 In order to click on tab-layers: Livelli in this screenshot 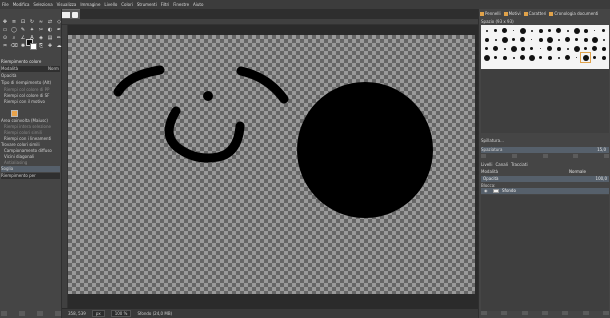, I will do `click(487, 164)`.